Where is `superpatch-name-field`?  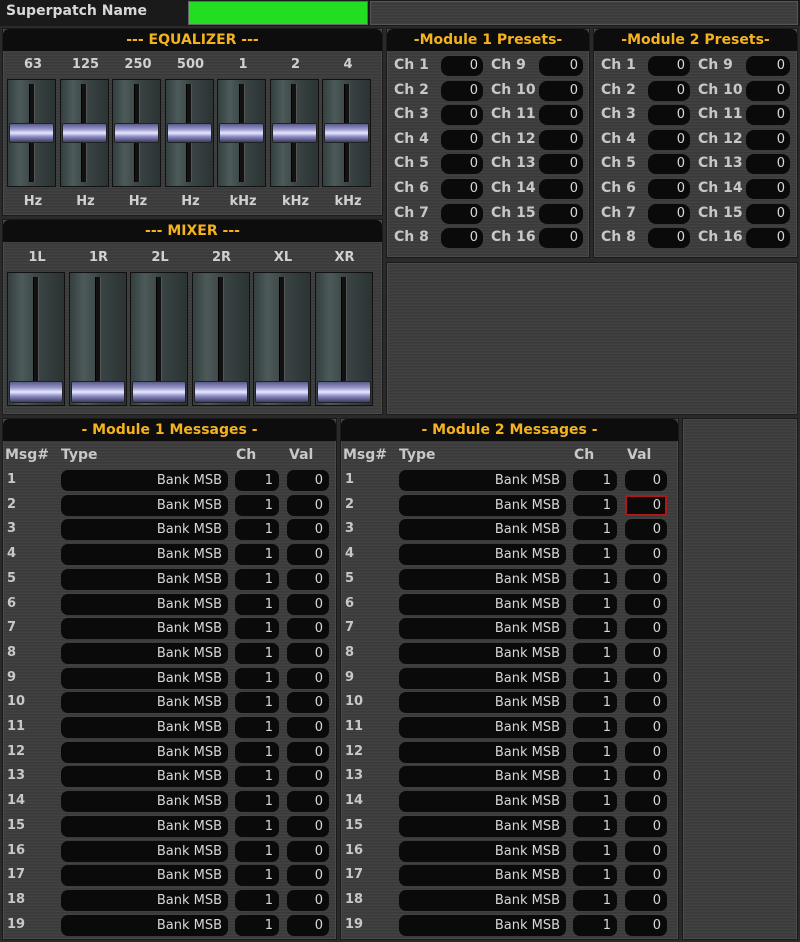
superpatch-name-field is located at coordinates (278, 13).